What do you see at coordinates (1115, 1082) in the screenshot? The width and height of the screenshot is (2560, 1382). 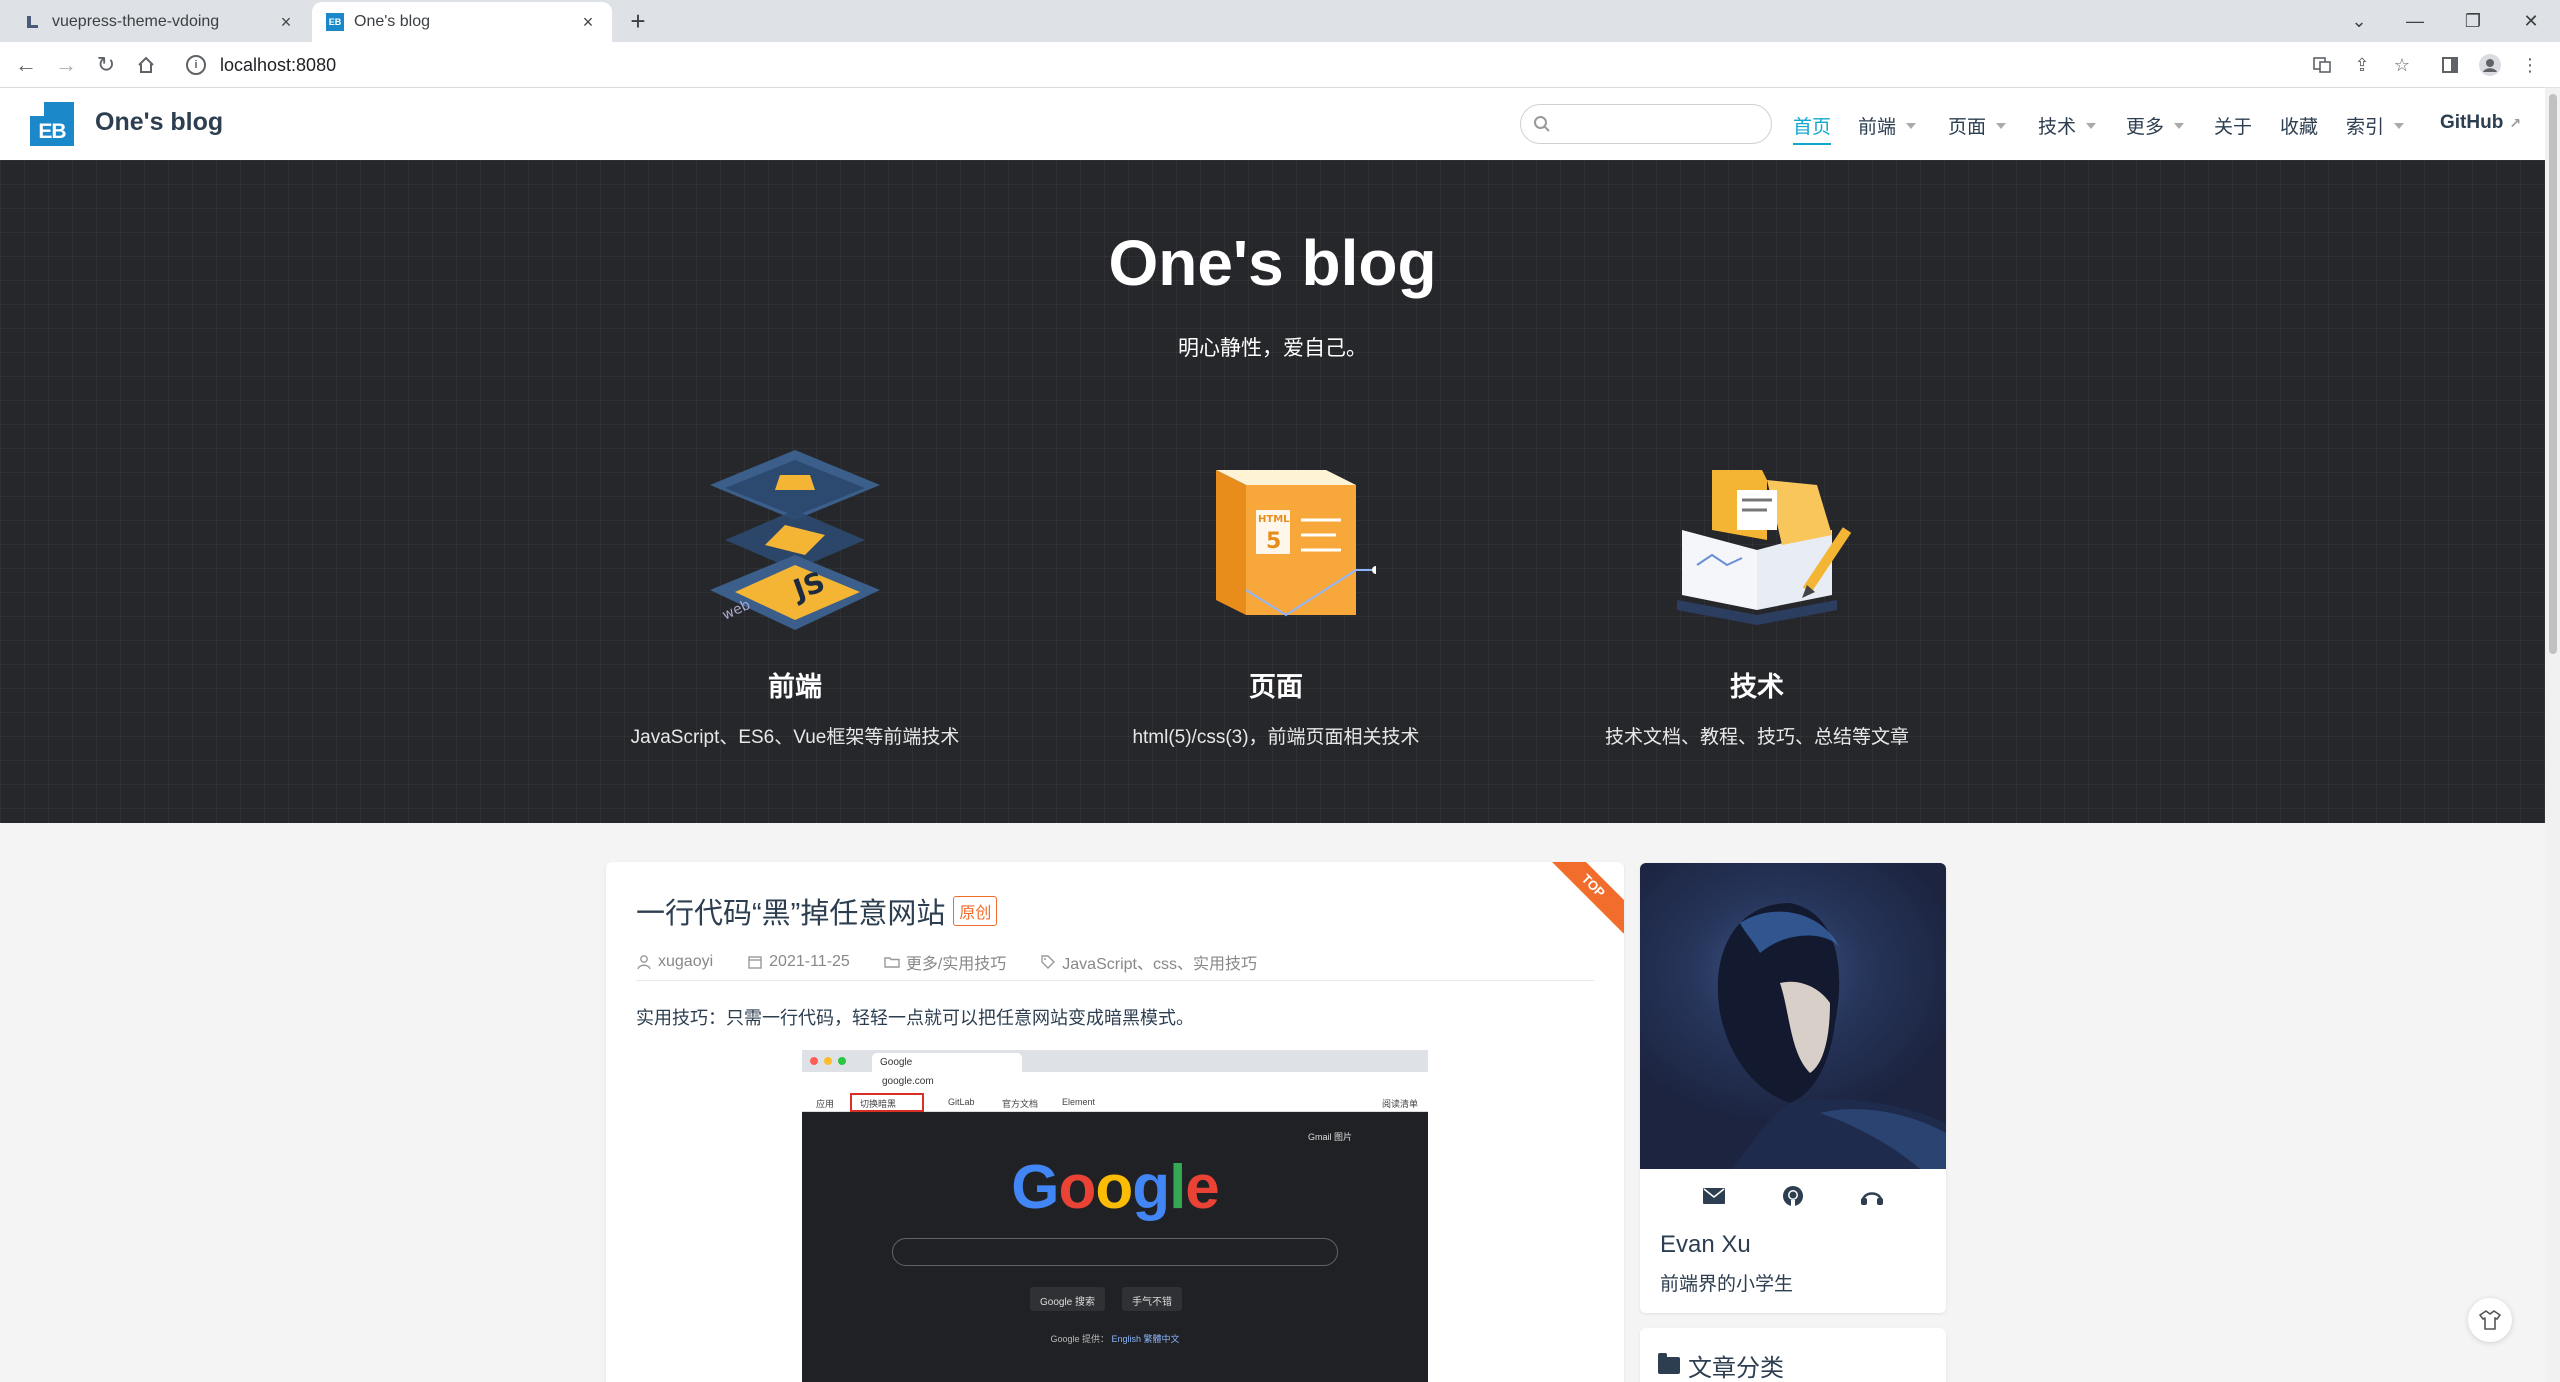 I see `shot-address-bar: google.com` at bounding box center [1115, 1082].